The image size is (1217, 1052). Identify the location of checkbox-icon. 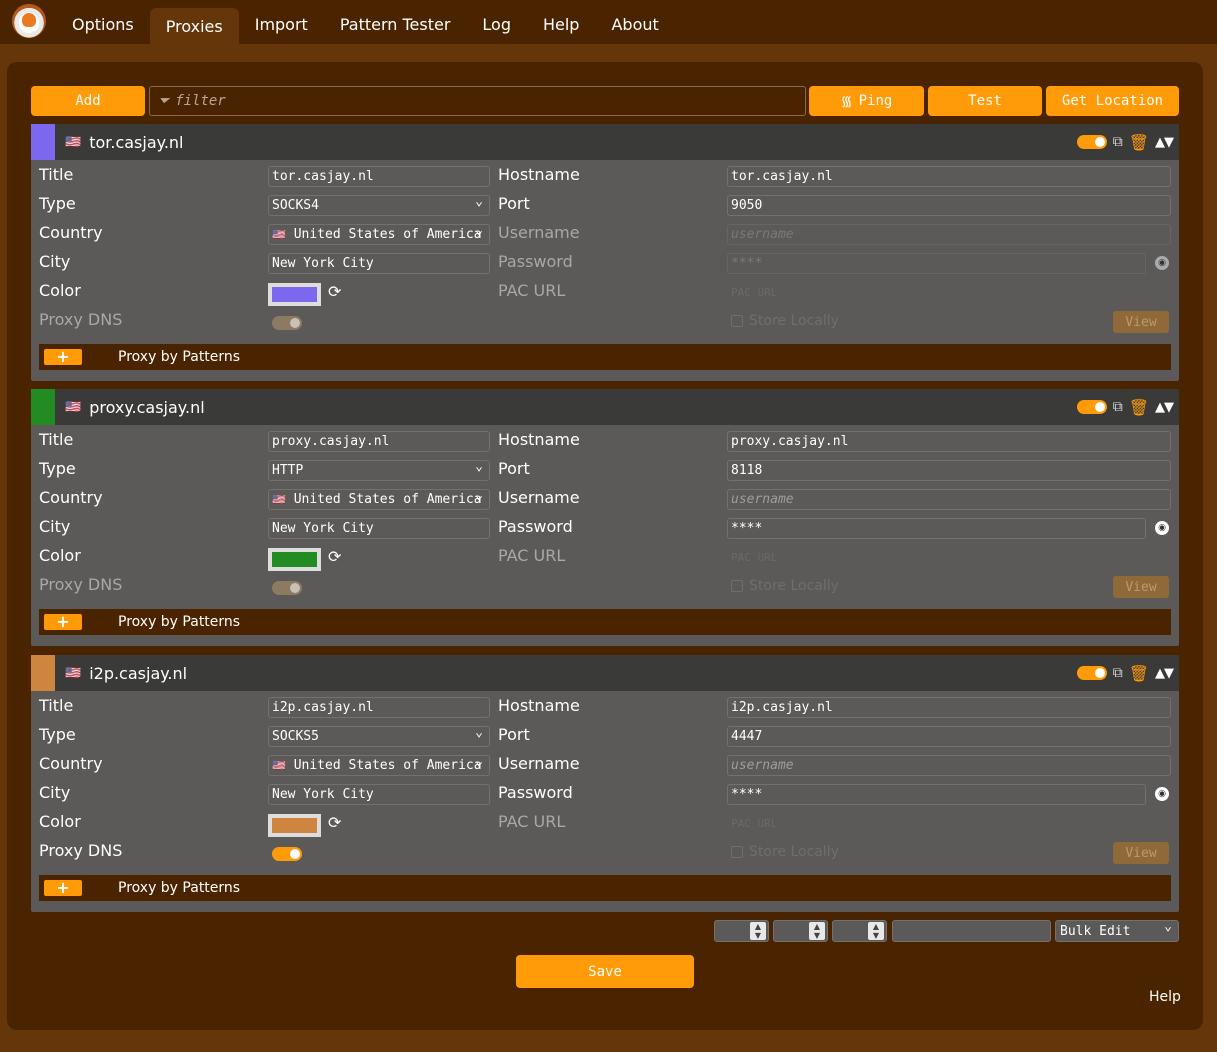
(737, 586).